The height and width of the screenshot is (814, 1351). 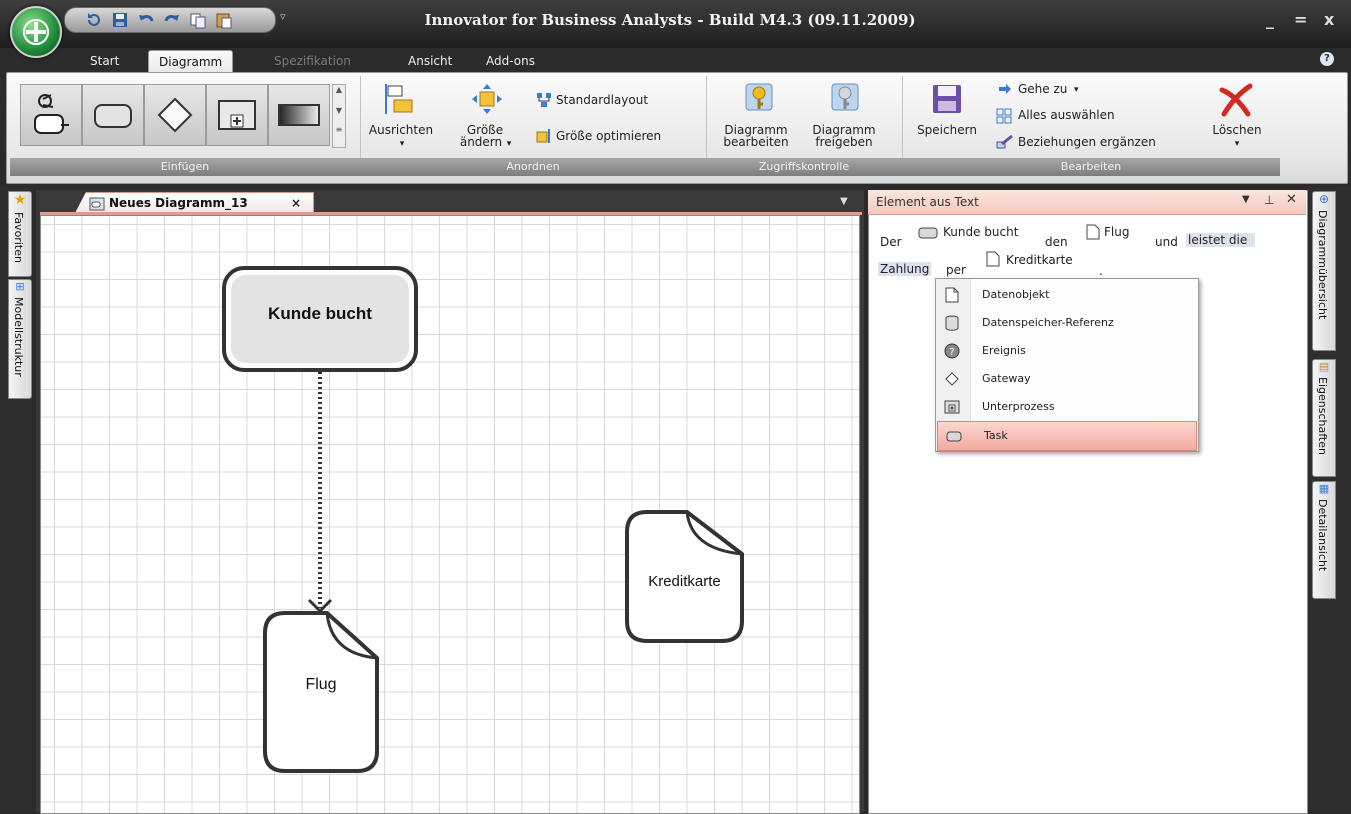 I want to click on word-per: per, so click(x=956, y=270).